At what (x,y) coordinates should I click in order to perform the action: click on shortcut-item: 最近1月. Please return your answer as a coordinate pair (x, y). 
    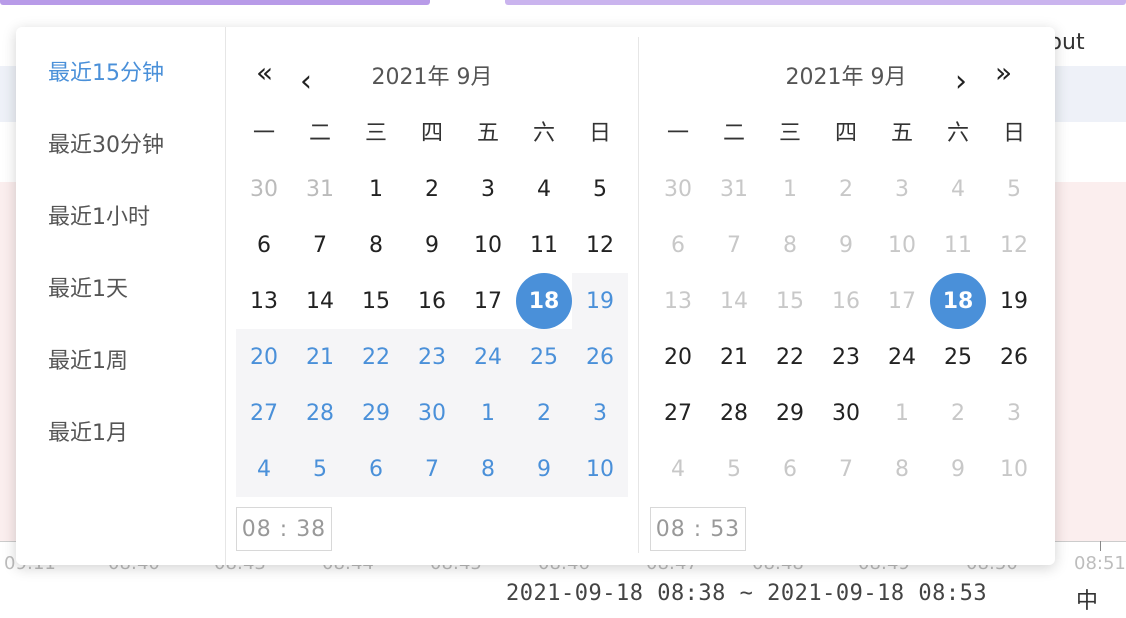
    Looking at the image, I should click on (120, 453).